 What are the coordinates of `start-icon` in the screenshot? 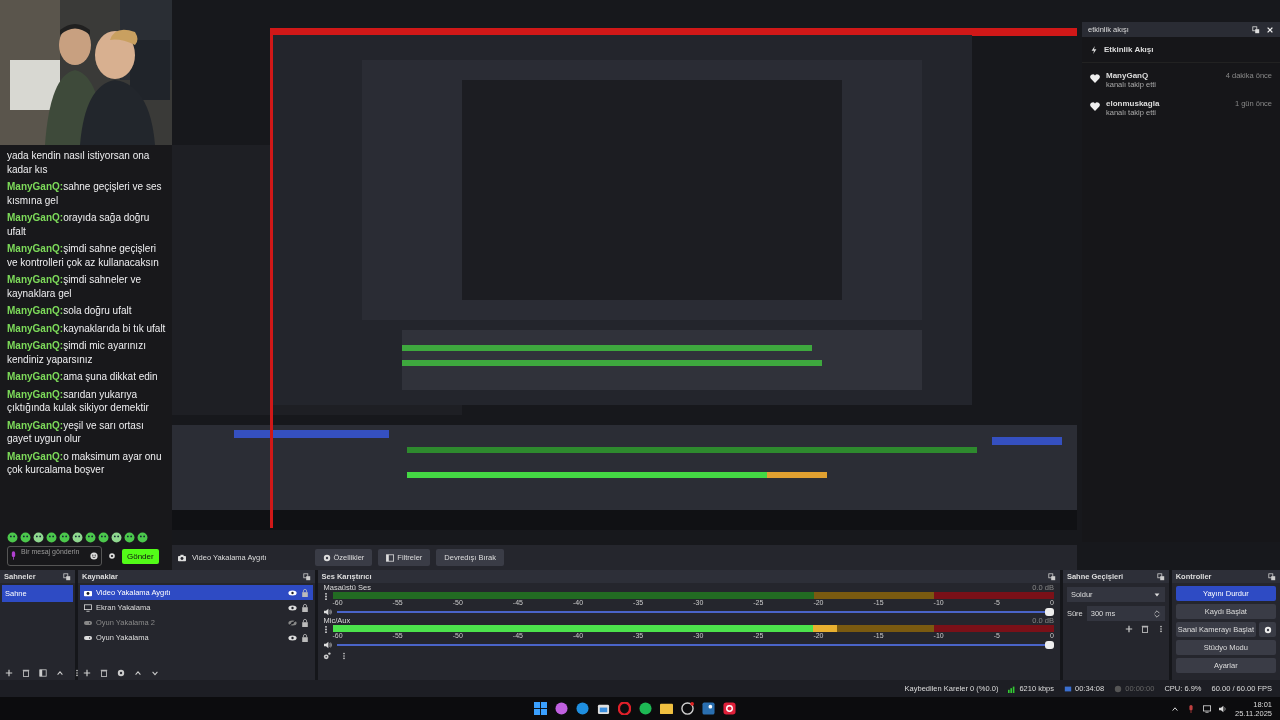 It's located at (540, 708).